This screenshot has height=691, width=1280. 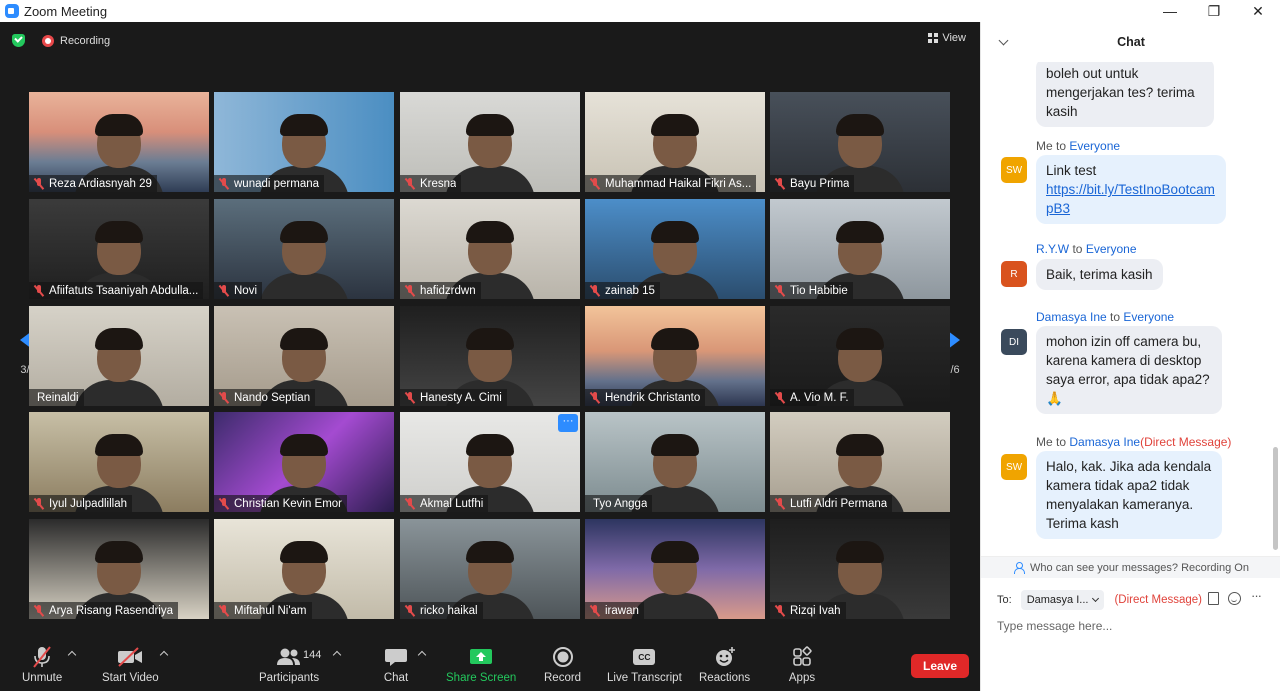 I want to click on video-tile: Lutfi Aldri Permana, so click(x=860, y=462).